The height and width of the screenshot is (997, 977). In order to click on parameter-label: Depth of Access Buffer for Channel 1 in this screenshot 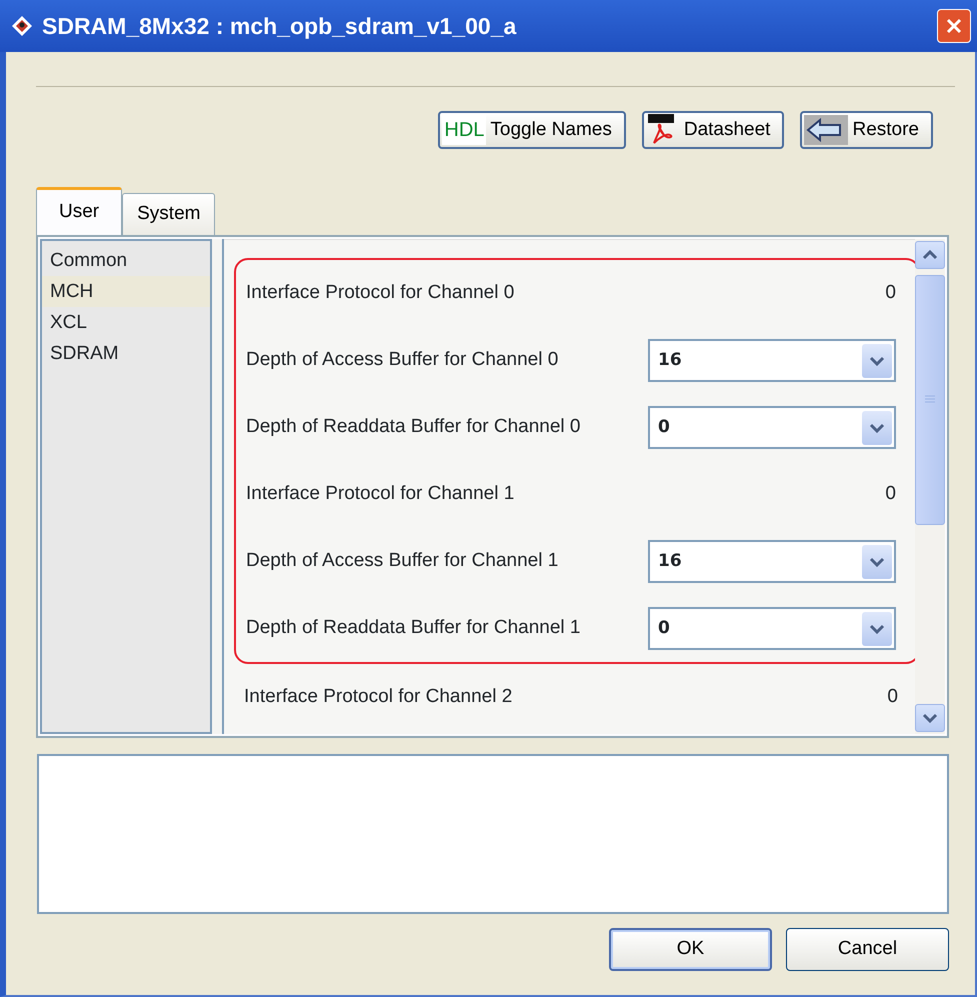, I will do `click(403, 561)`.